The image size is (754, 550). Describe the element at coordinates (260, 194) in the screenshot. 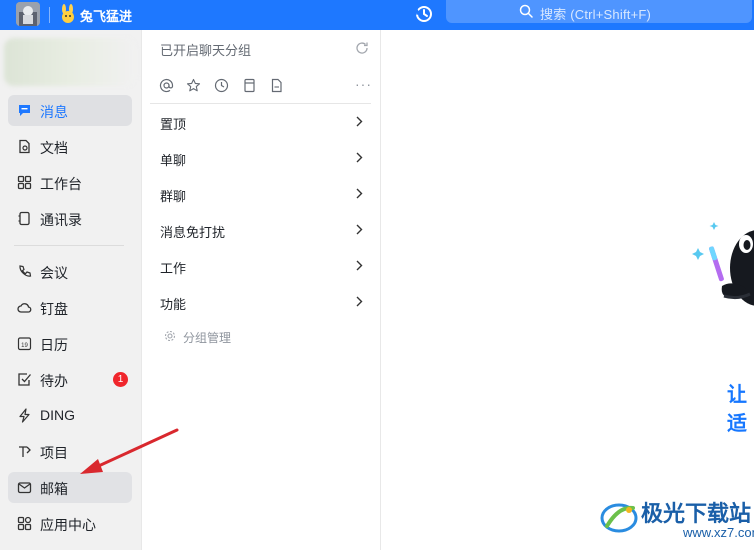

I see `group-row-group-chat: 群聊` at that location.